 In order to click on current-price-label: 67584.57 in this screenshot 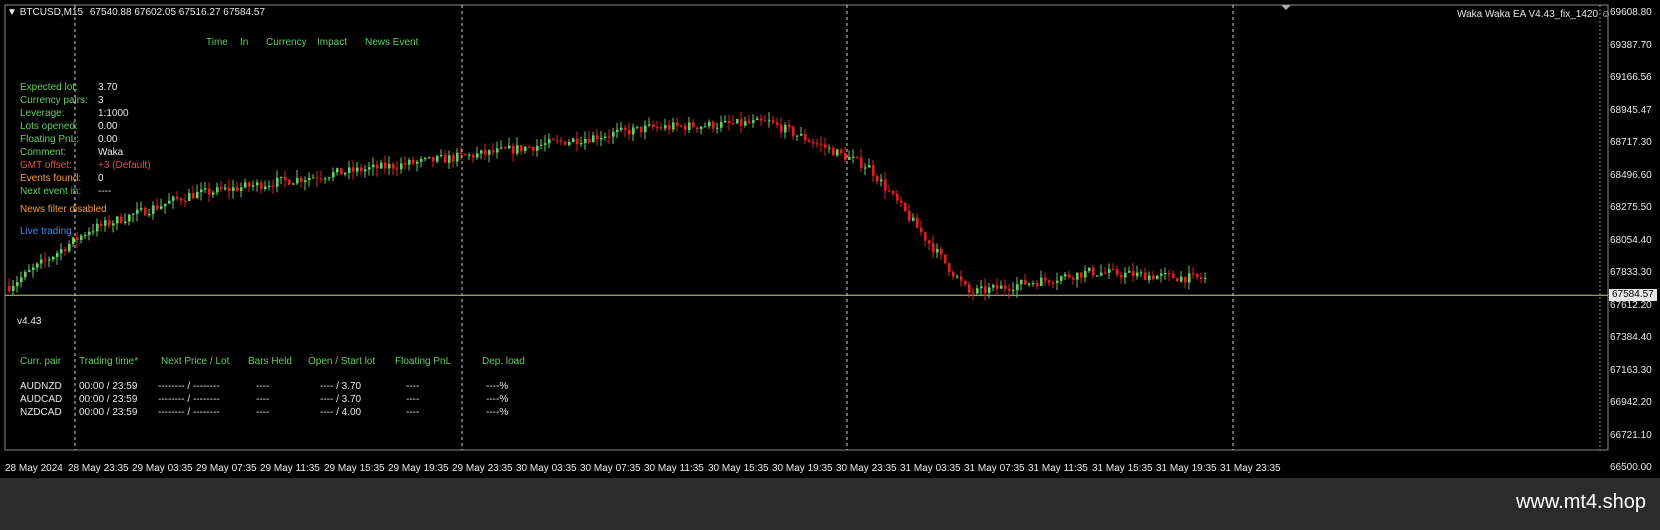, I will do `click(1633, 295)`.